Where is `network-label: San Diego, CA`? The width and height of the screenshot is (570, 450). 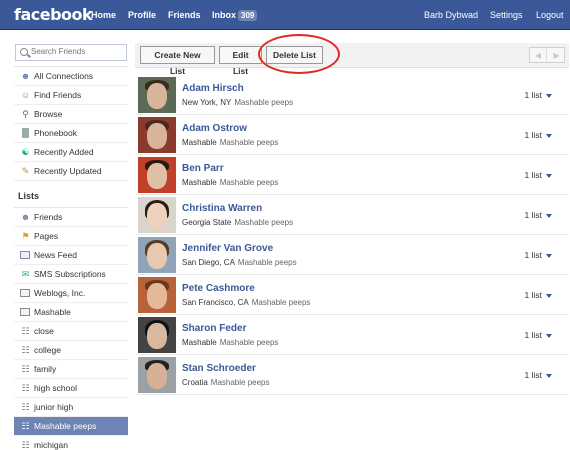 network-label: San Diego, CA is located at coordinates (208, 262).